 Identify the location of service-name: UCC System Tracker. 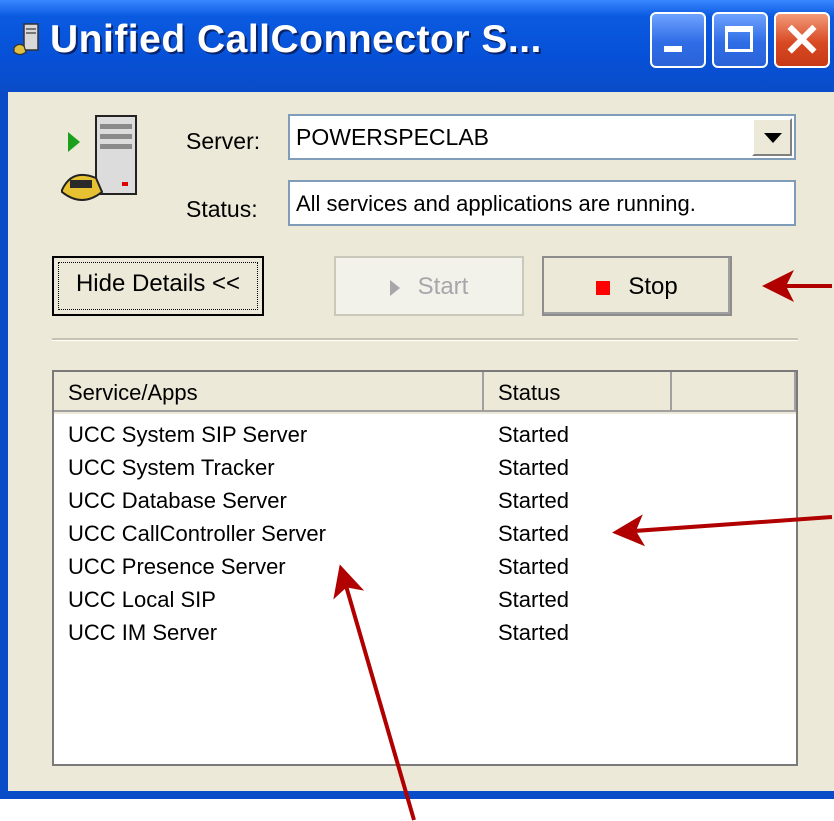
(171, 467).